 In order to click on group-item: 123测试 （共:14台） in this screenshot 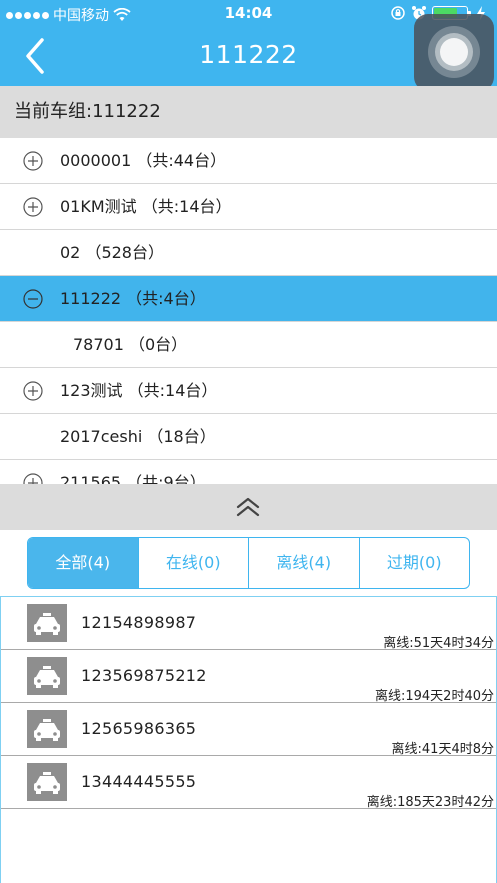, I will do `click(248, 391)`.